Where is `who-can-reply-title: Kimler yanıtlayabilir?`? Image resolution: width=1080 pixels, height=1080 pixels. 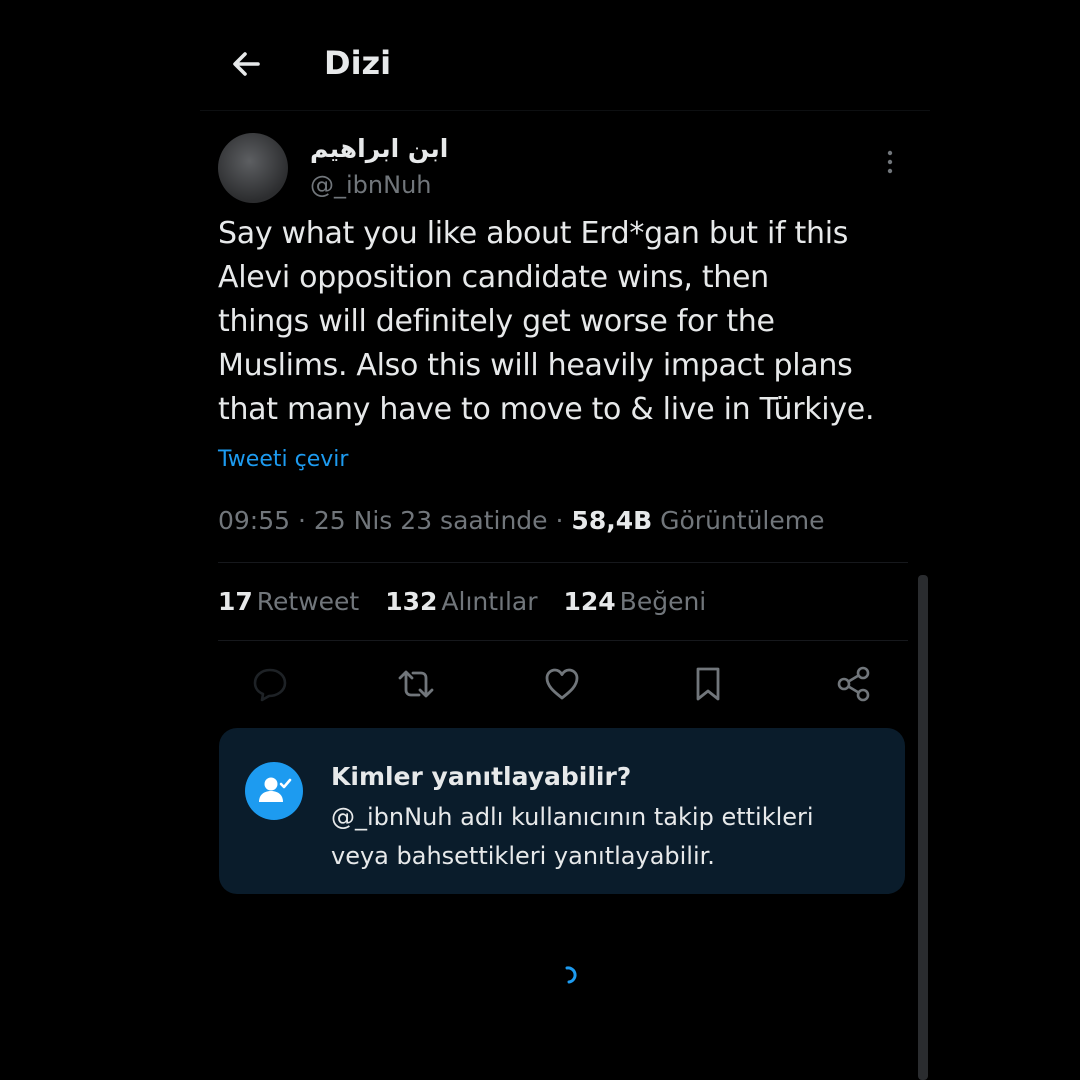
who-can-reply-title: Kimler yanıtlayabilir? is located at coordinates (481, 776).